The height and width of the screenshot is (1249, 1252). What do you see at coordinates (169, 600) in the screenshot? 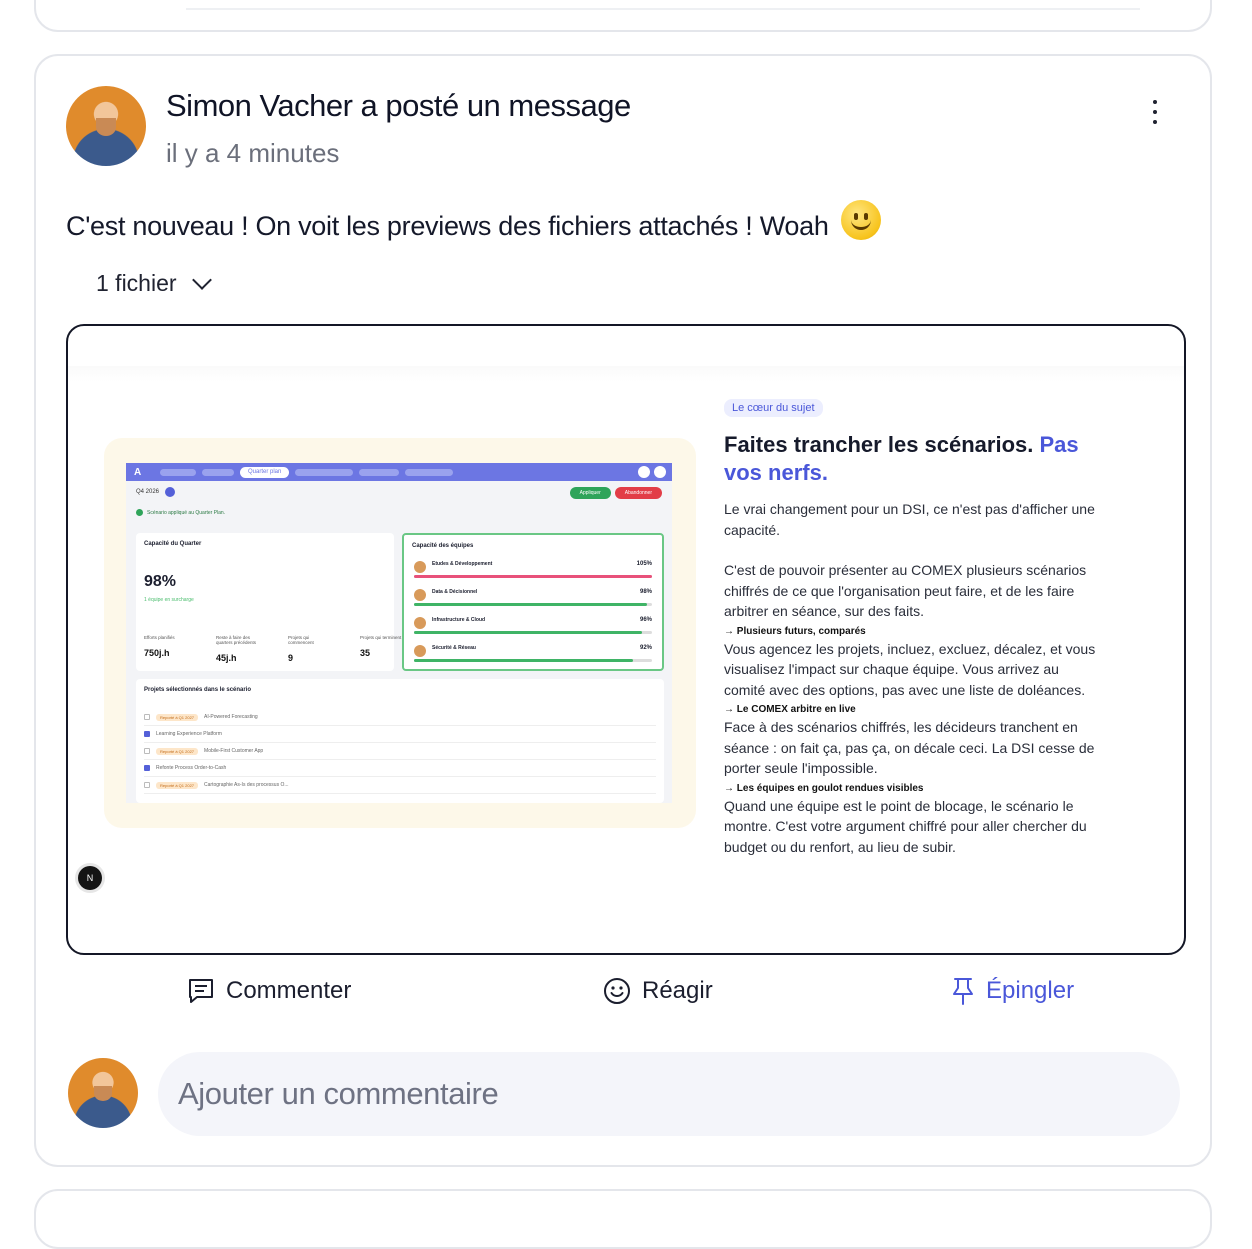
I see `mock-capacity-note: 1 équipe en surcharge` at bounding box center [169, 600].